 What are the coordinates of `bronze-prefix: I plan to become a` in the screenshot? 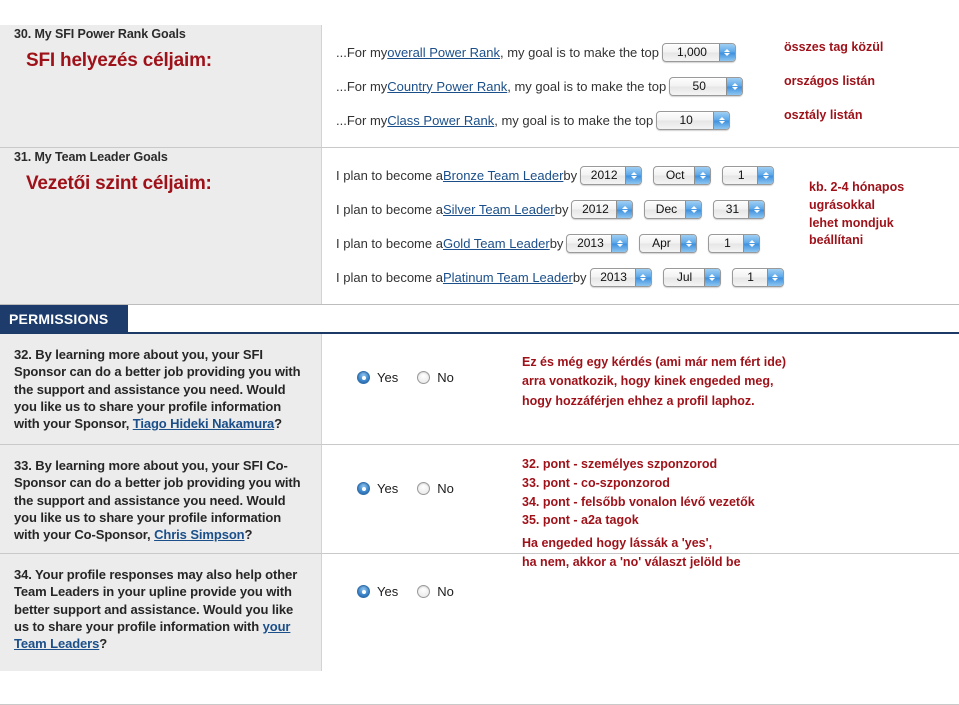 It's located at (389, 175).